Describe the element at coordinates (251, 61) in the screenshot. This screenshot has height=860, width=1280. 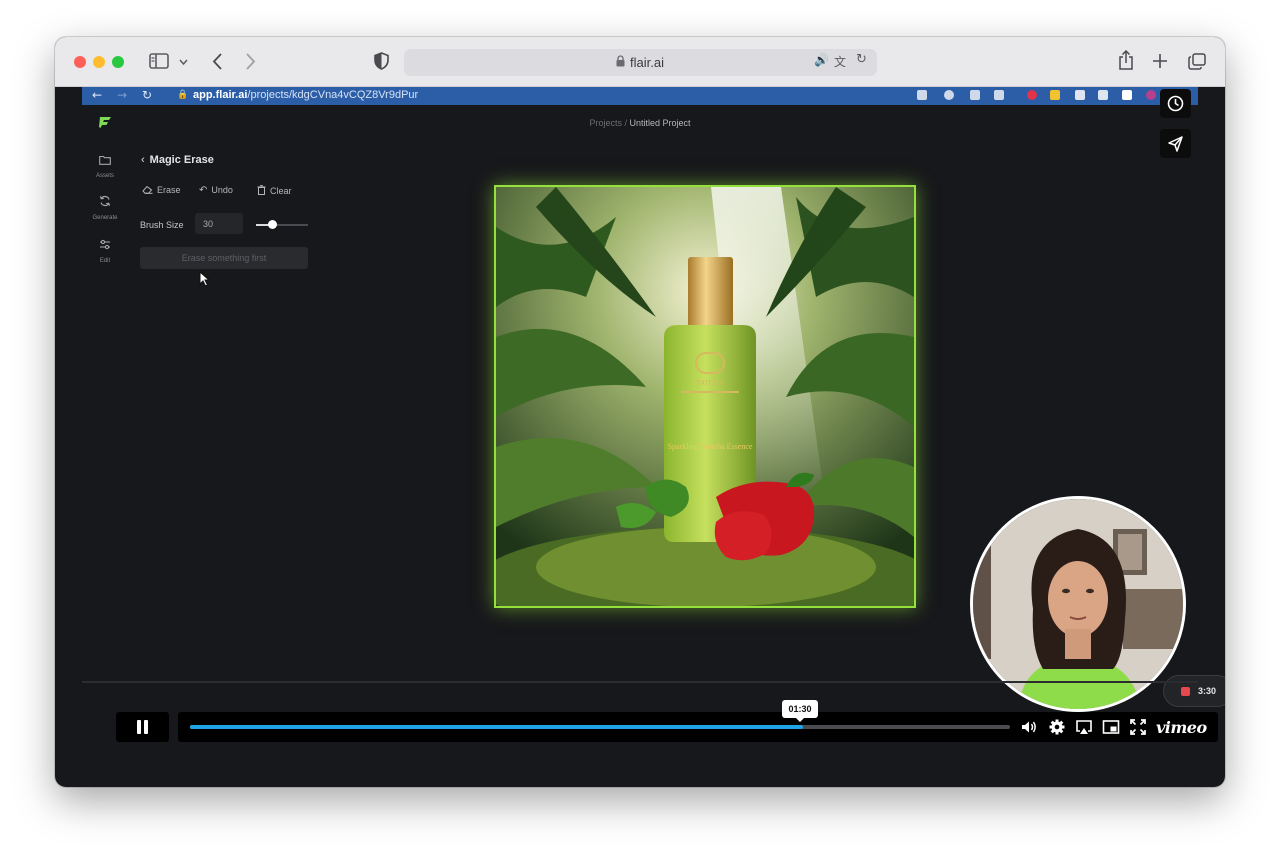
I see `forward-icon` at that location.